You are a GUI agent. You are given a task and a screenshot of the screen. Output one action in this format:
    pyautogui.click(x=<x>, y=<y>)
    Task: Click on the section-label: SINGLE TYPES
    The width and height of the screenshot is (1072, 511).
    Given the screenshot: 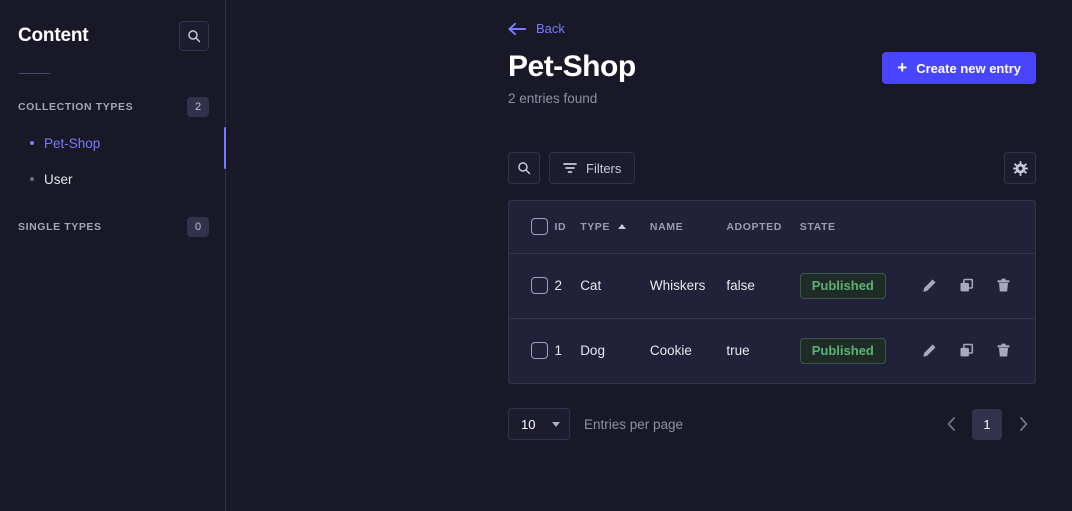 What is the action you would take?
    pyautogui.click(x=60, y=227)
    